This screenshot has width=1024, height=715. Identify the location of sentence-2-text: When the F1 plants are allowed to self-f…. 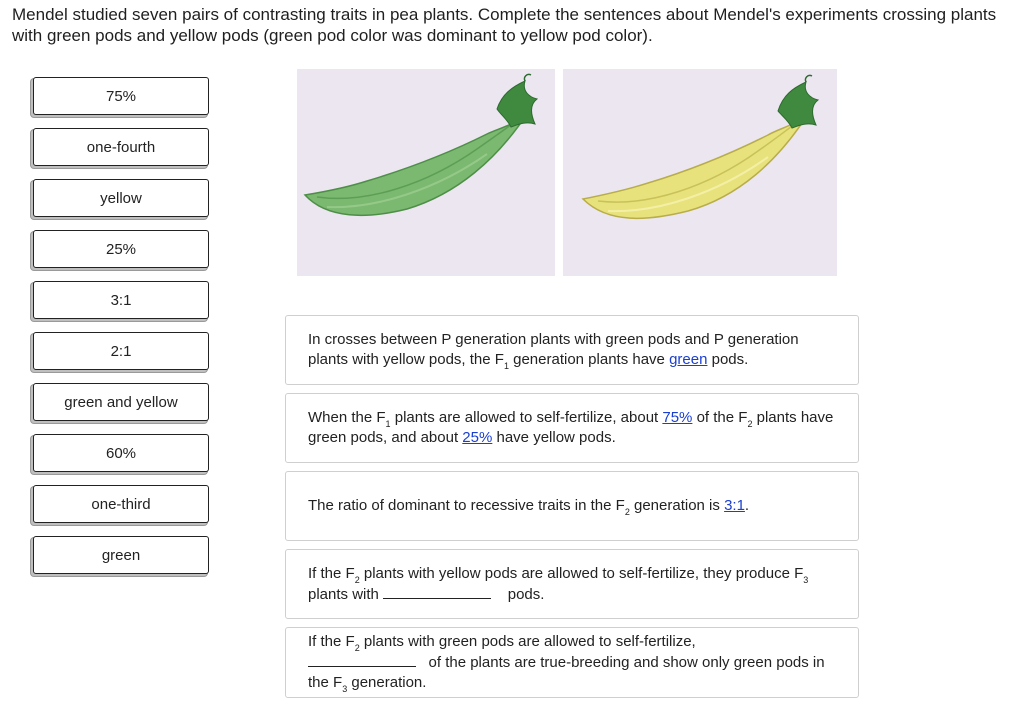
(571, 427).